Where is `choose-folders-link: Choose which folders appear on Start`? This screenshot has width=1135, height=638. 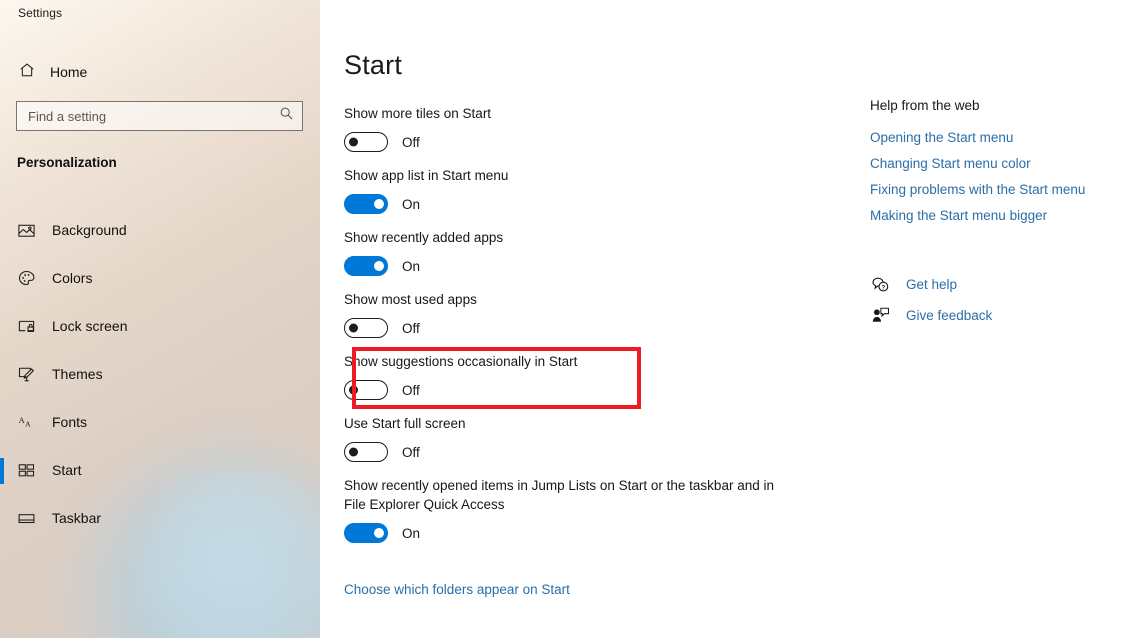 choose-folders-link: Choose which folders appear on Start is located at coordinates (457, 589).